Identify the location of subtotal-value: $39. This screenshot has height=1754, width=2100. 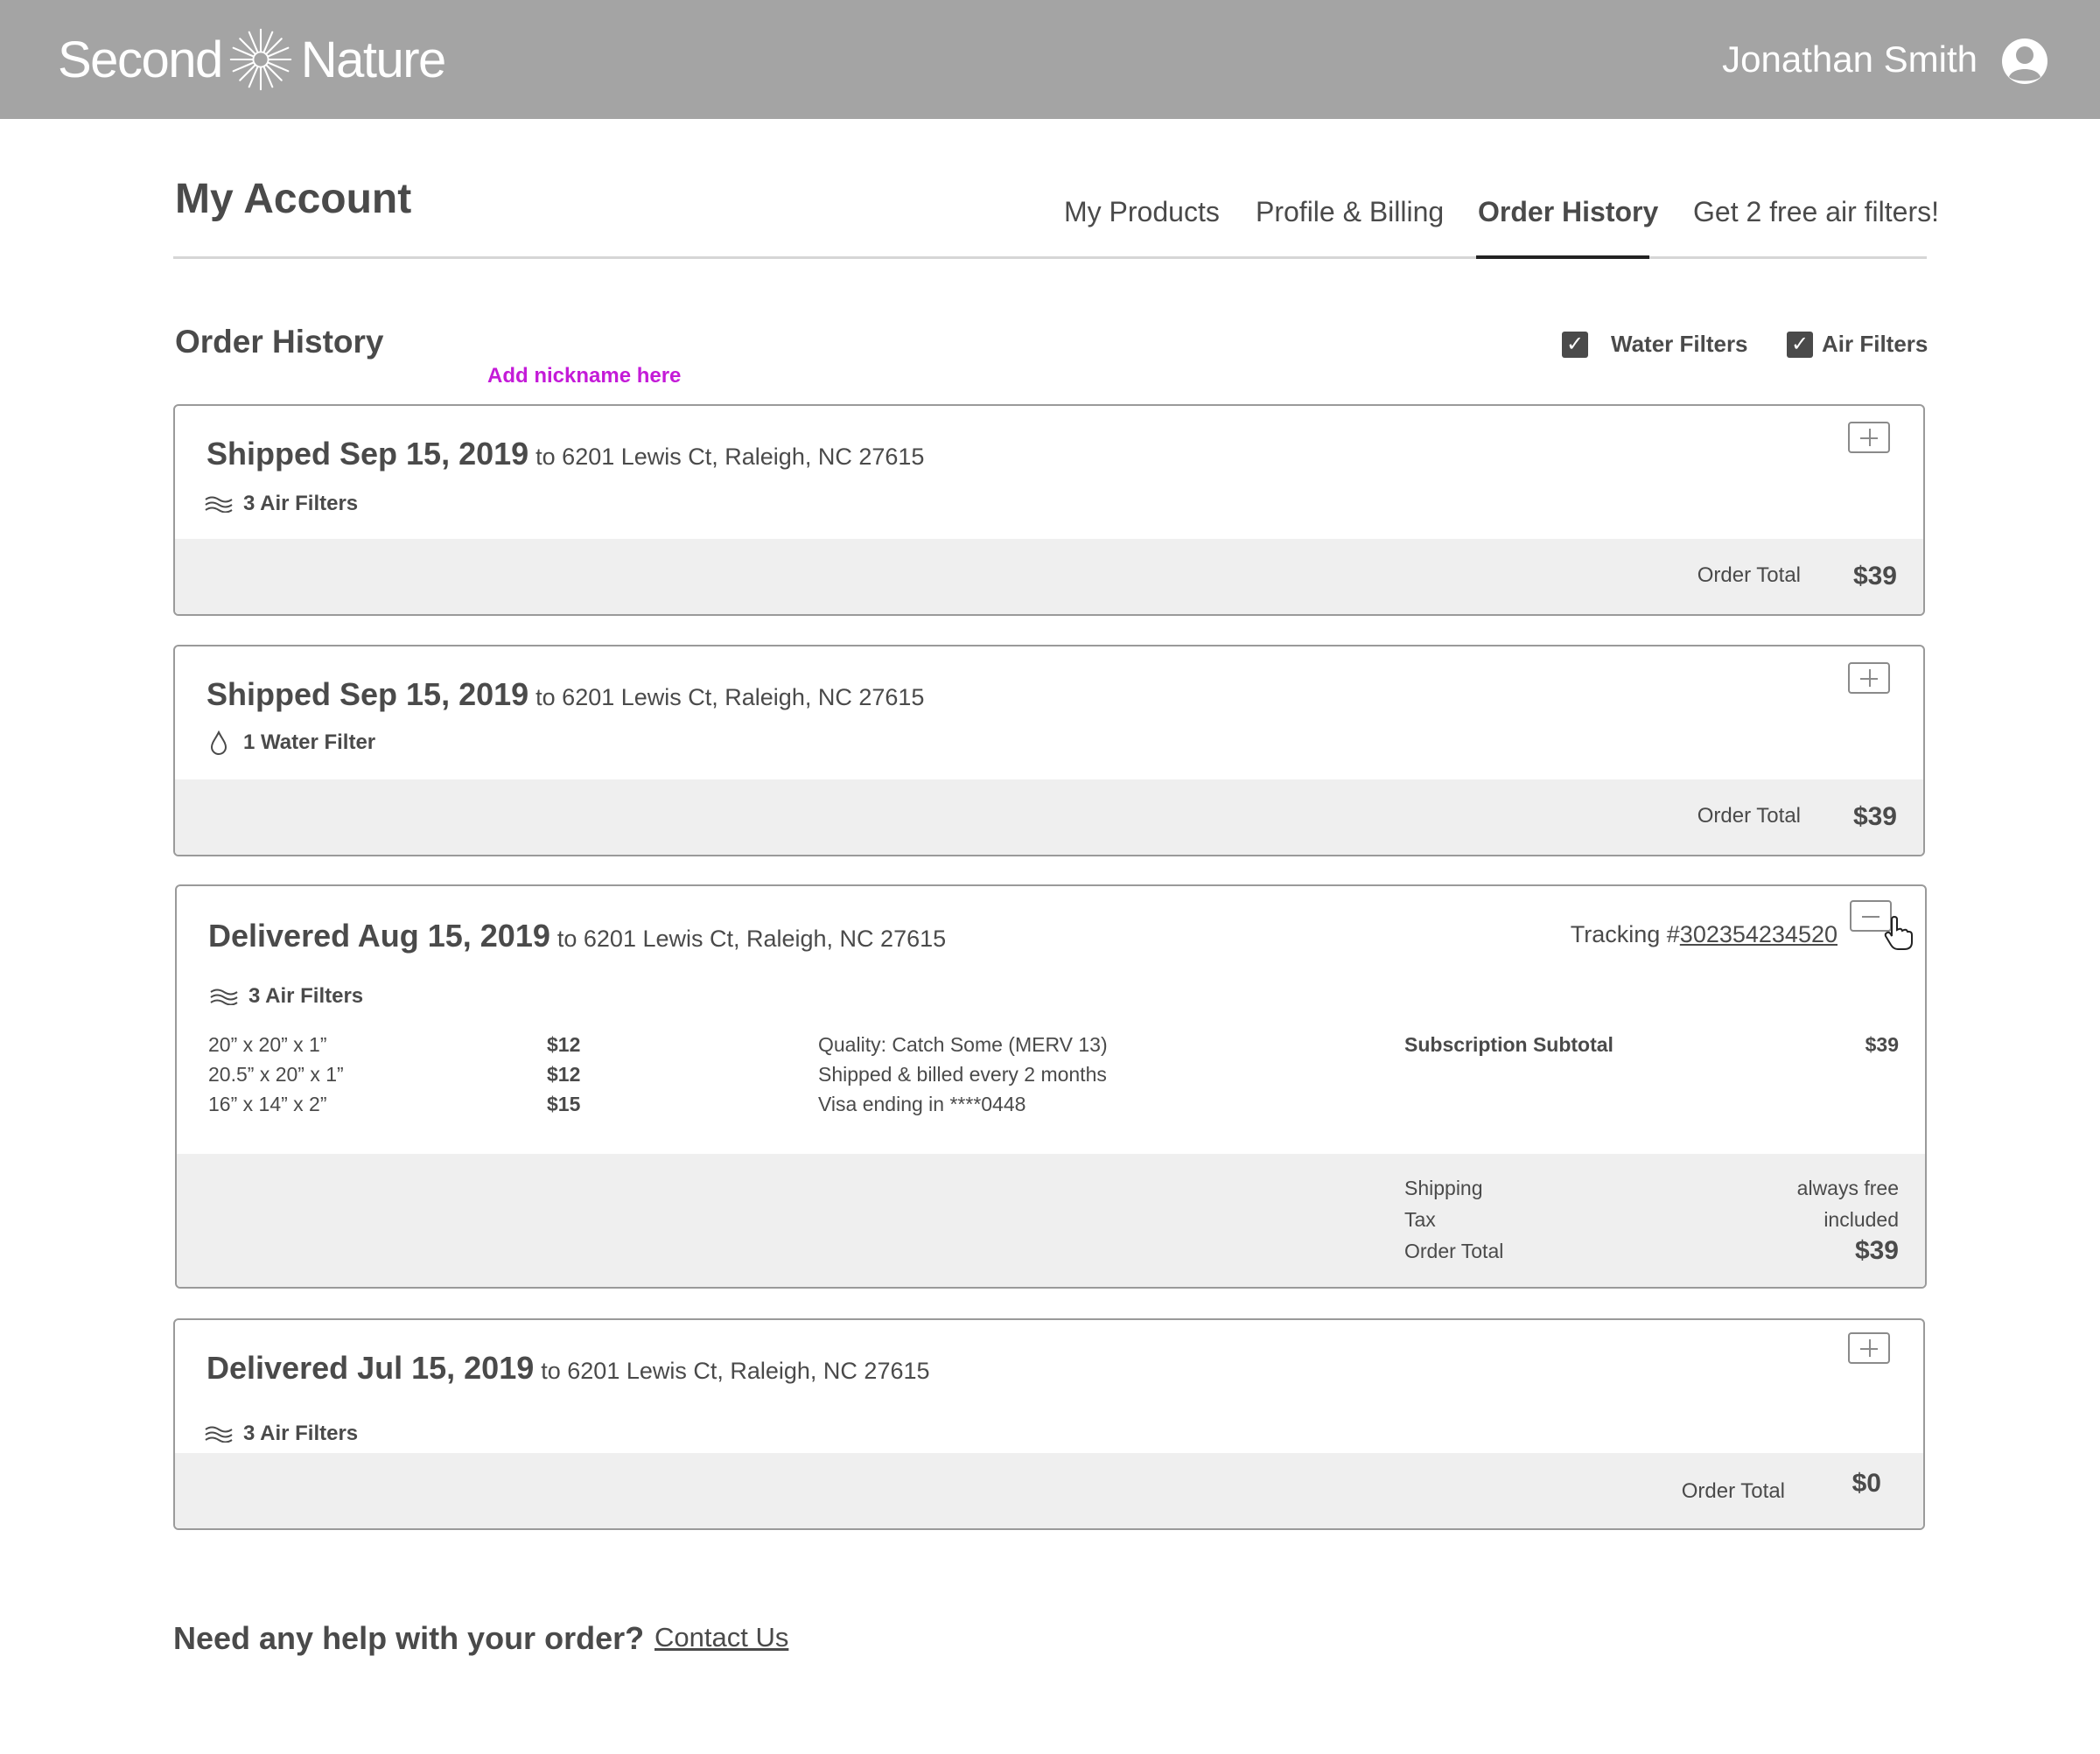
(1882, 1044).